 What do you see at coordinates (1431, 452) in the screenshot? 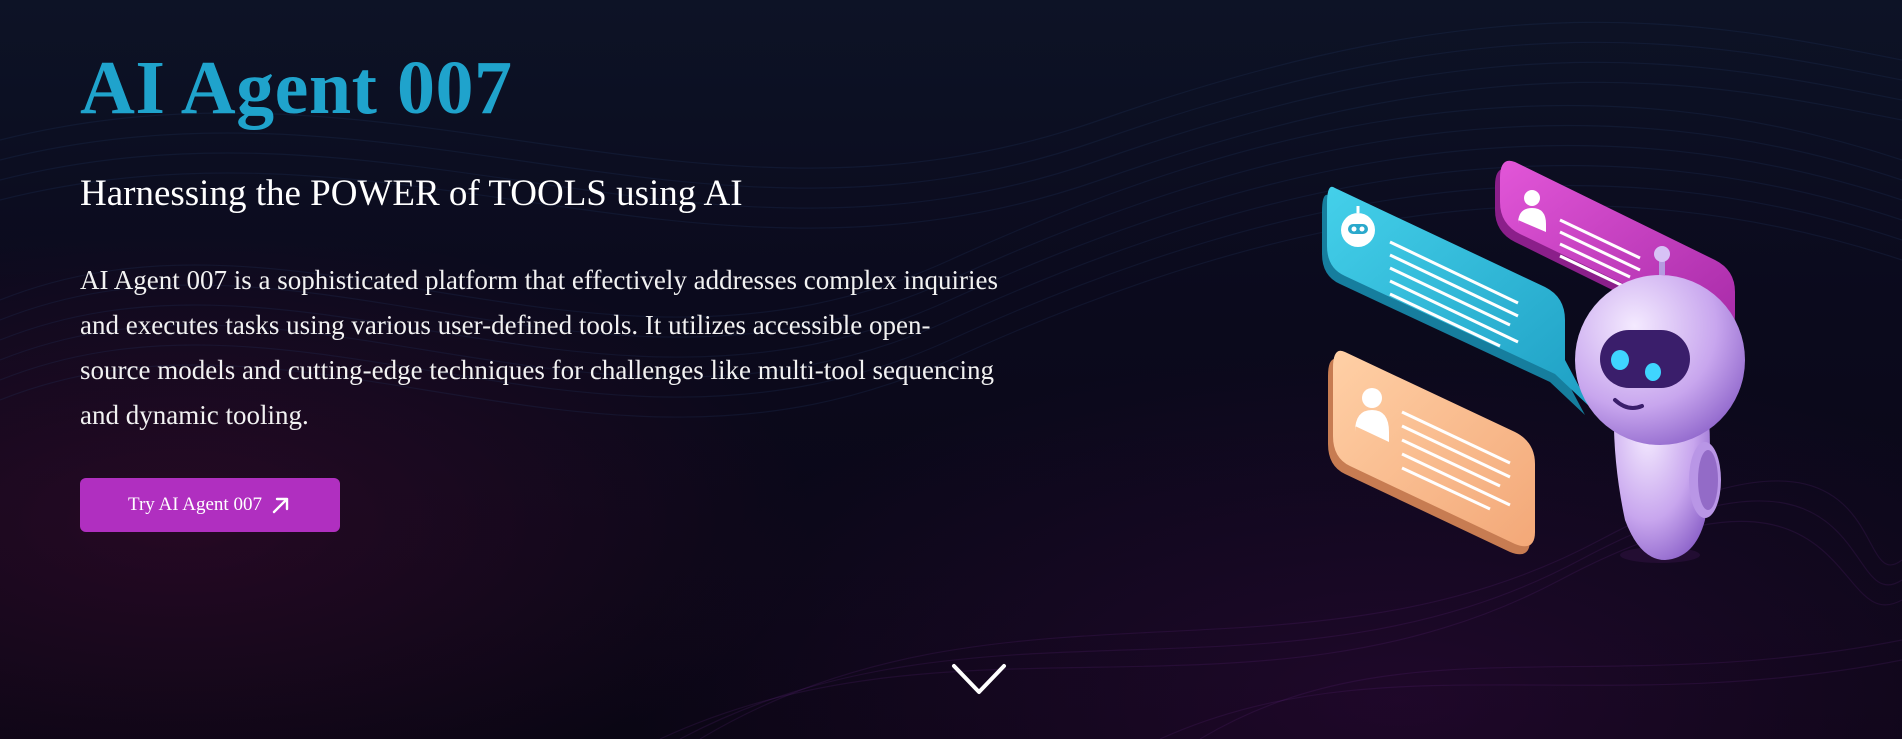
I see `orange-chat-bubble` at bounding box center [1431, 452].